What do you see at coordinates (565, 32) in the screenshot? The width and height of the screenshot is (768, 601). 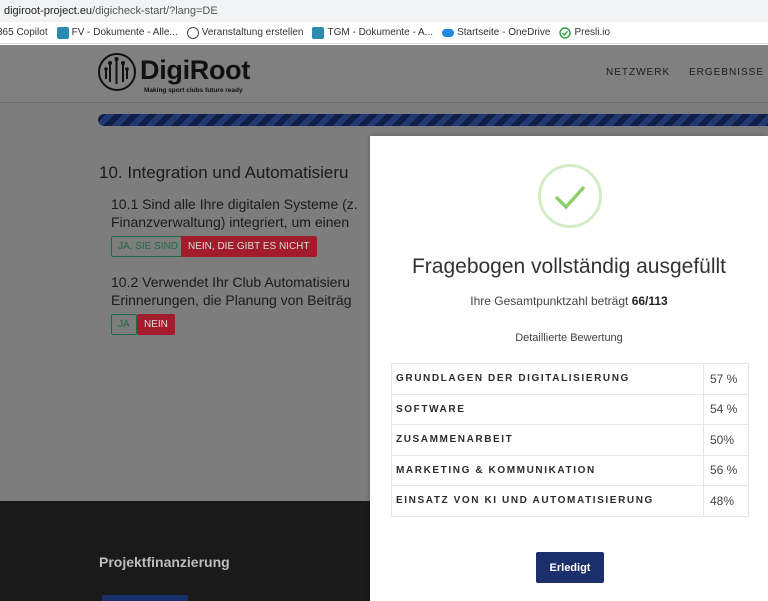 I see `check-circle-icon` at bounding box center [565, 32].